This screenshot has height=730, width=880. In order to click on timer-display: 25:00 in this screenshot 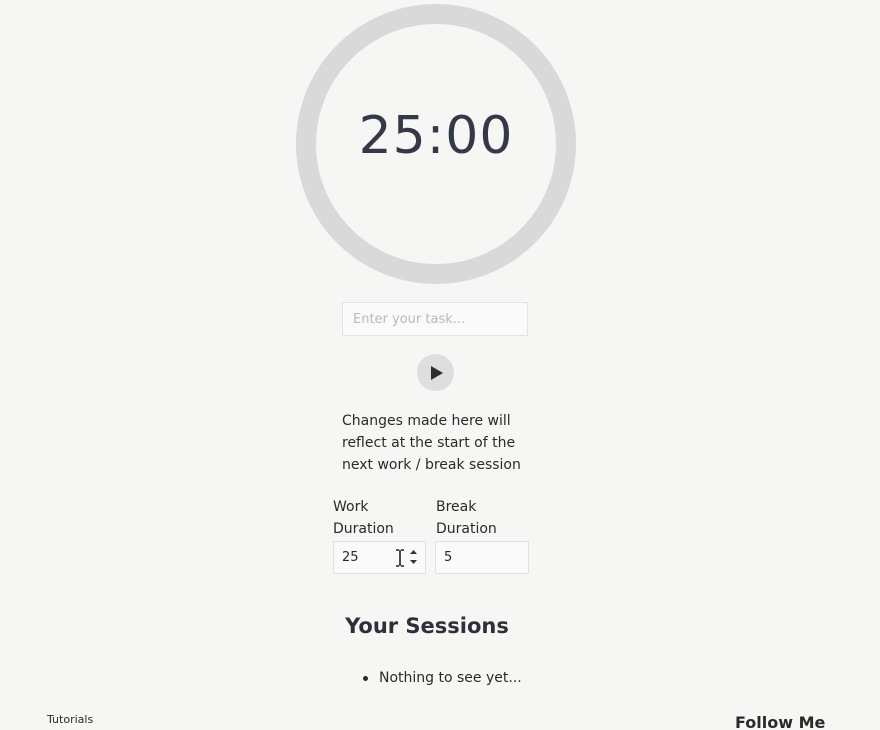, I will do `click(436, 136)`.